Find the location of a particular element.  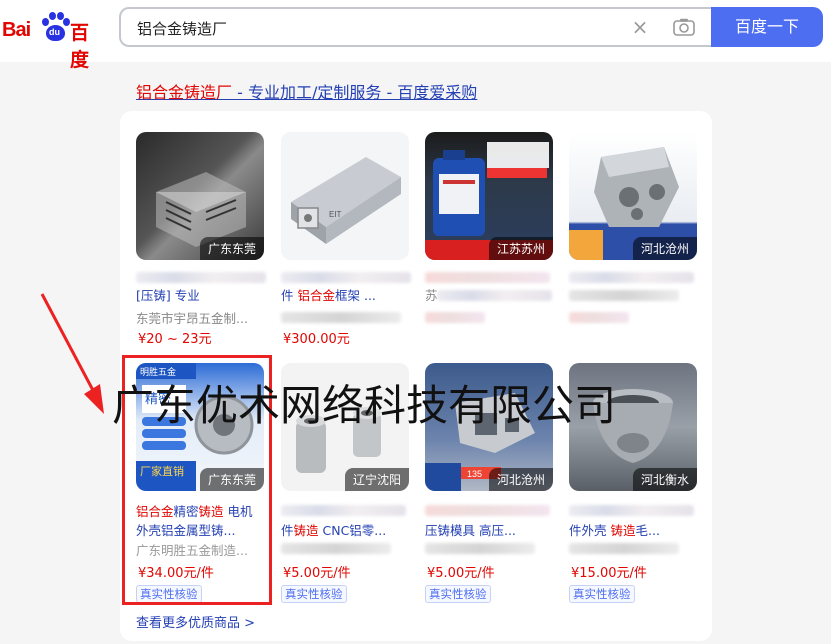

location-badge: 广东东莞 is located at coordinates (231, 248).